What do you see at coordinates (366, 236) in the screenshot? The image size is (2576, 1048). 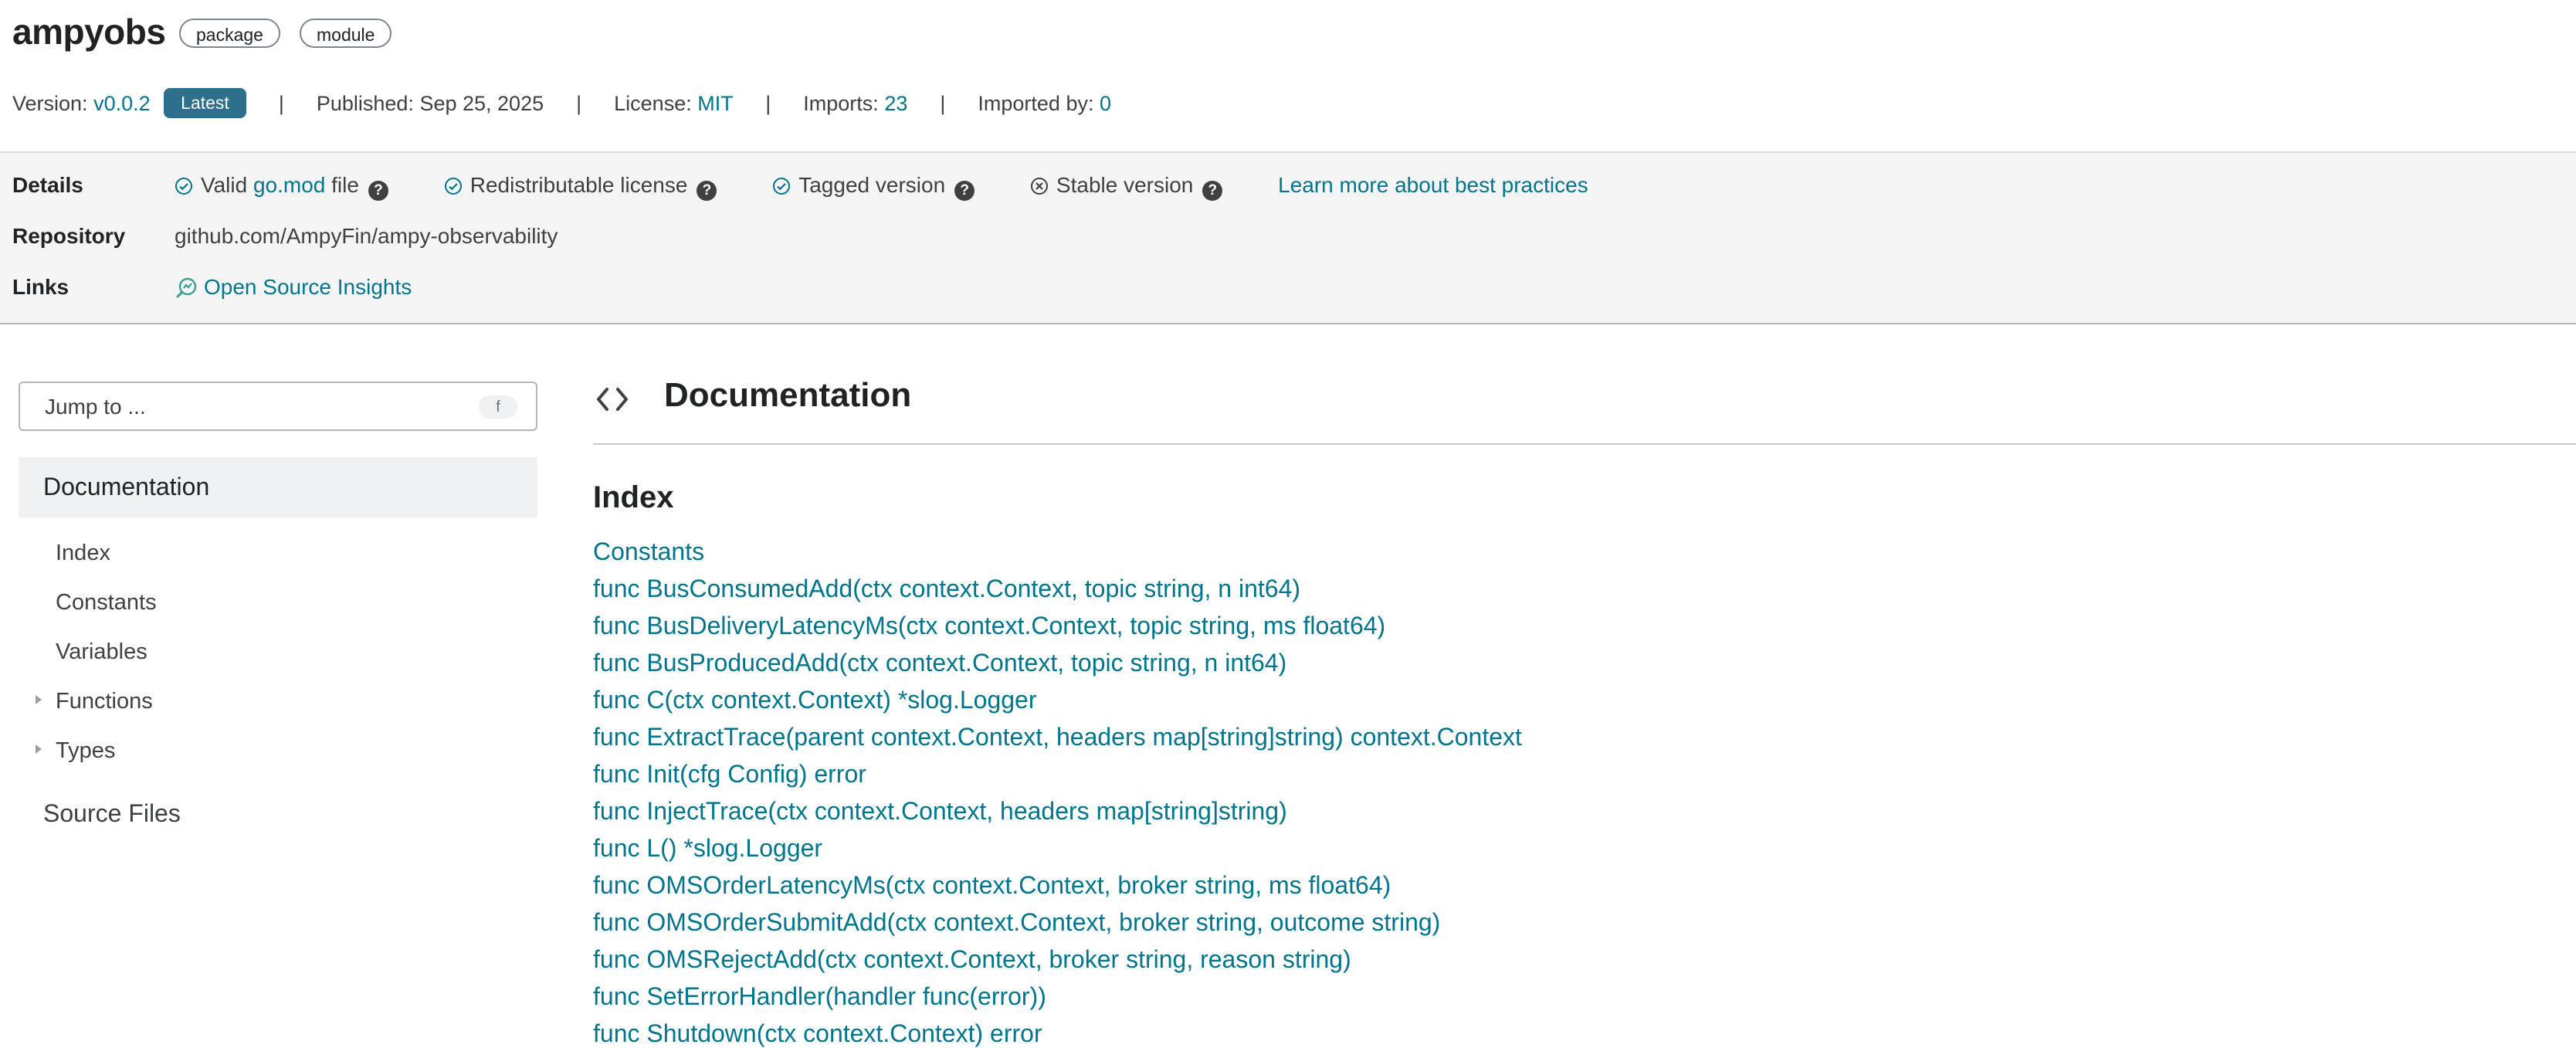 I see `repository-link: github.com/AmpyFin/ampy-observability` at bounding box center [366, 236].